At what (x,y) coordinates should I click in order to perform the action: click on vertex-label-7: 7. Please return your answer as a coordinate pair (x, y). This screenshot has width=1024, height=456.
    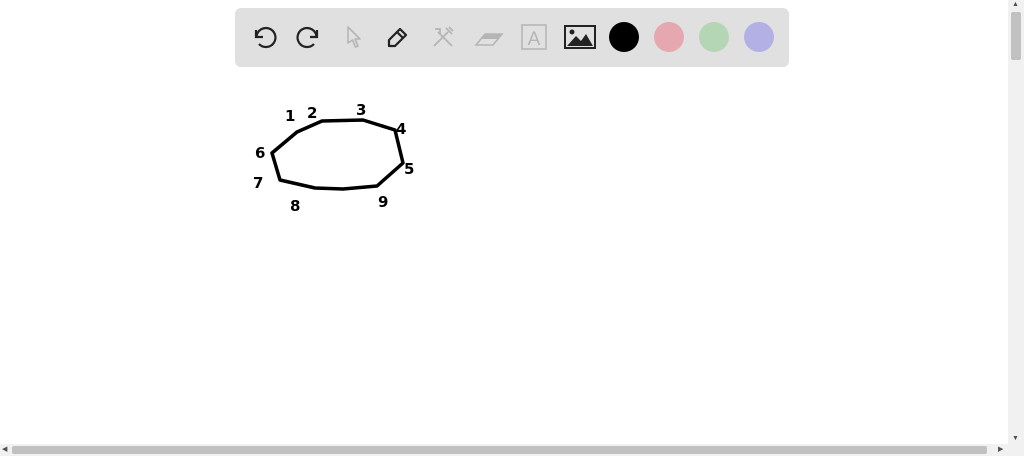
    Looking at the image, I should click on (258, 183).